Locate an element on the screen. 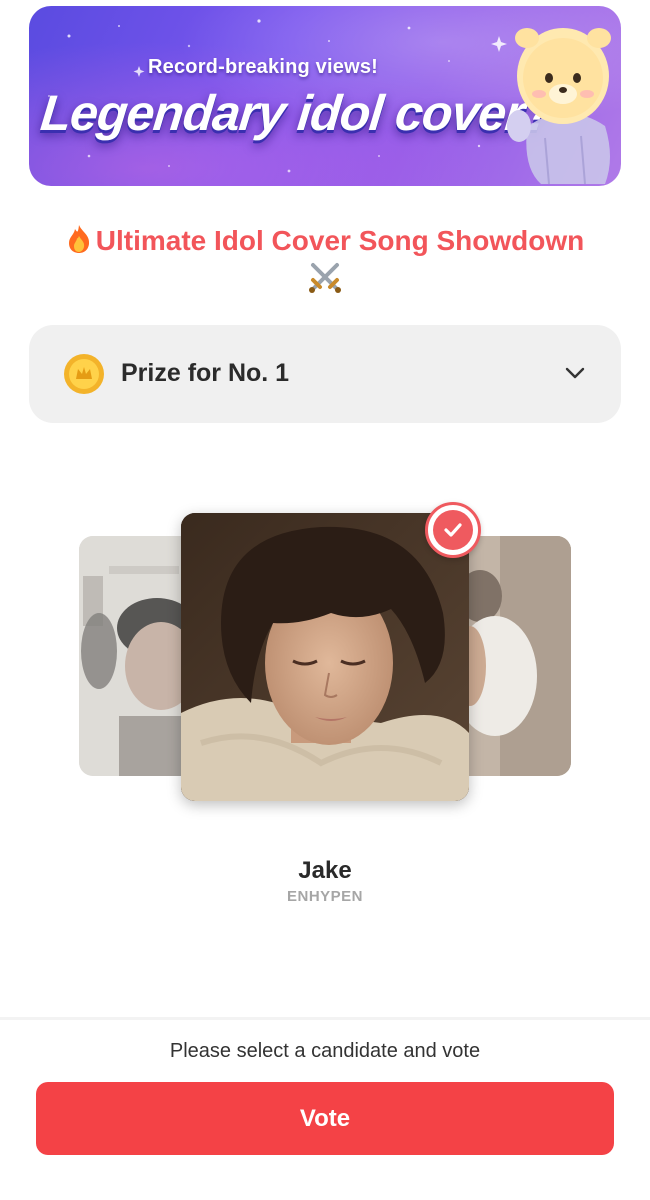 The width and height of the screenshot is (650, 1200). banner-subtitle: Record-breaking views! is located at coordinates (263, 67).